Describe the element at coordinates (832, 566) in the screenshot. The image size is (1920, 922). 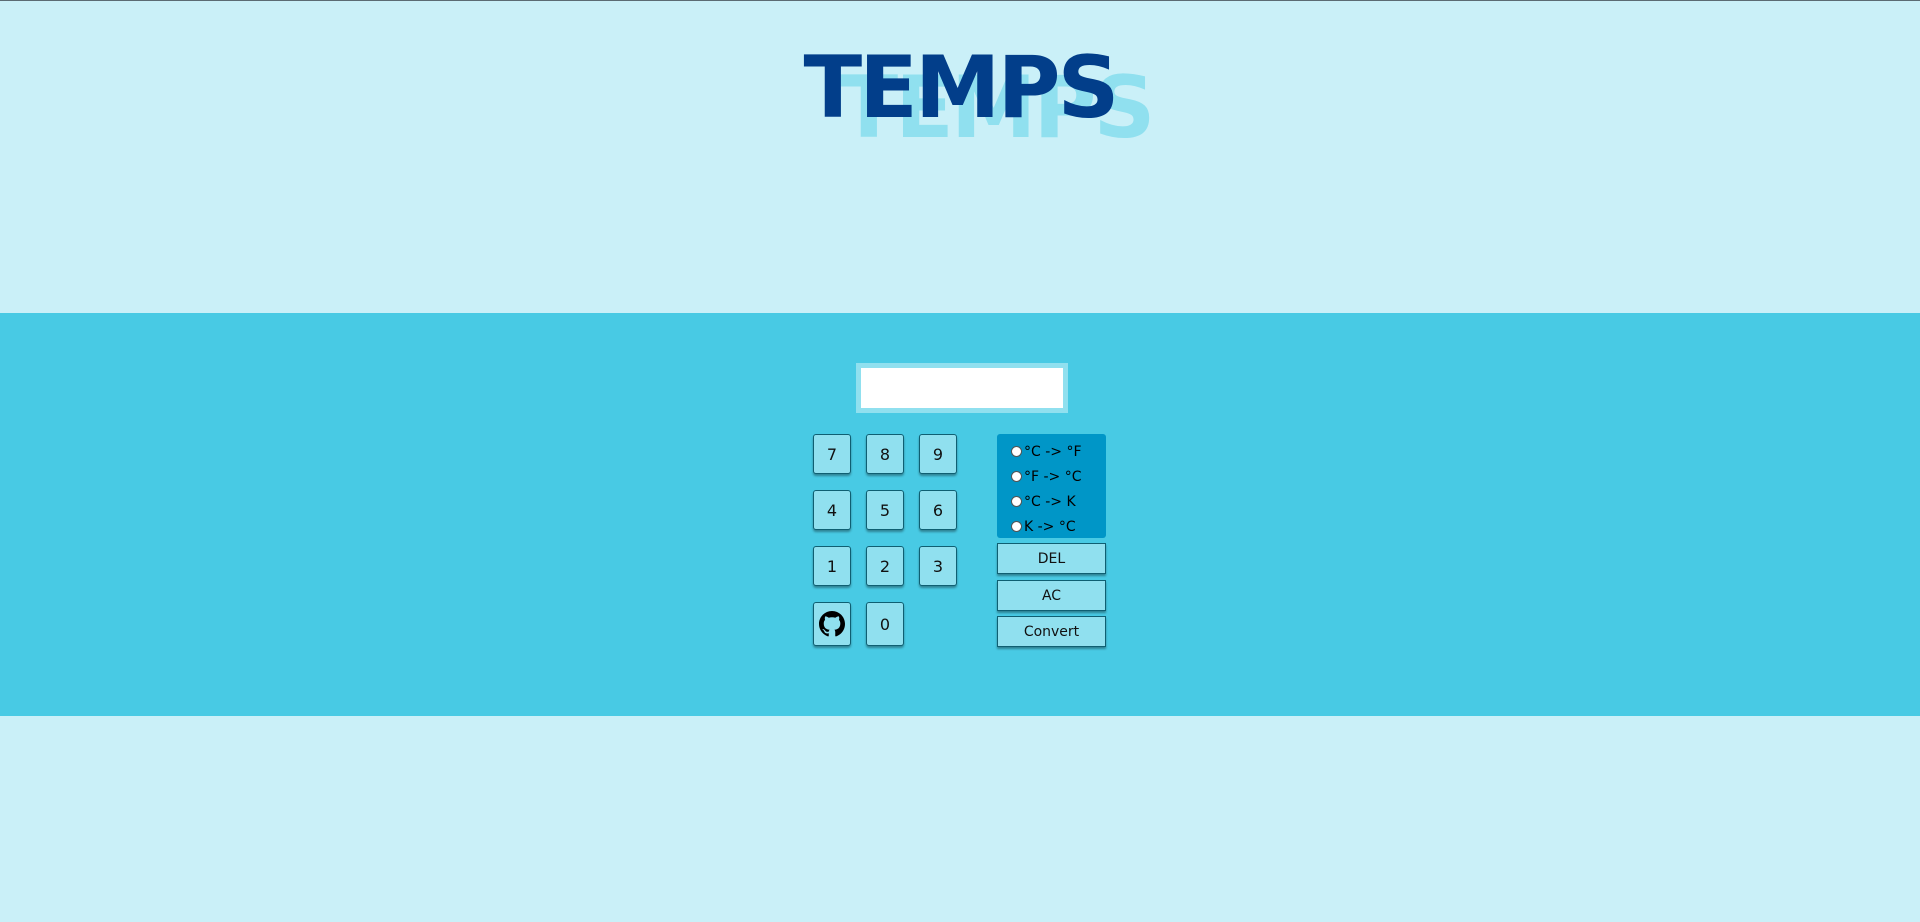
I see `key-1: 1` at that location.